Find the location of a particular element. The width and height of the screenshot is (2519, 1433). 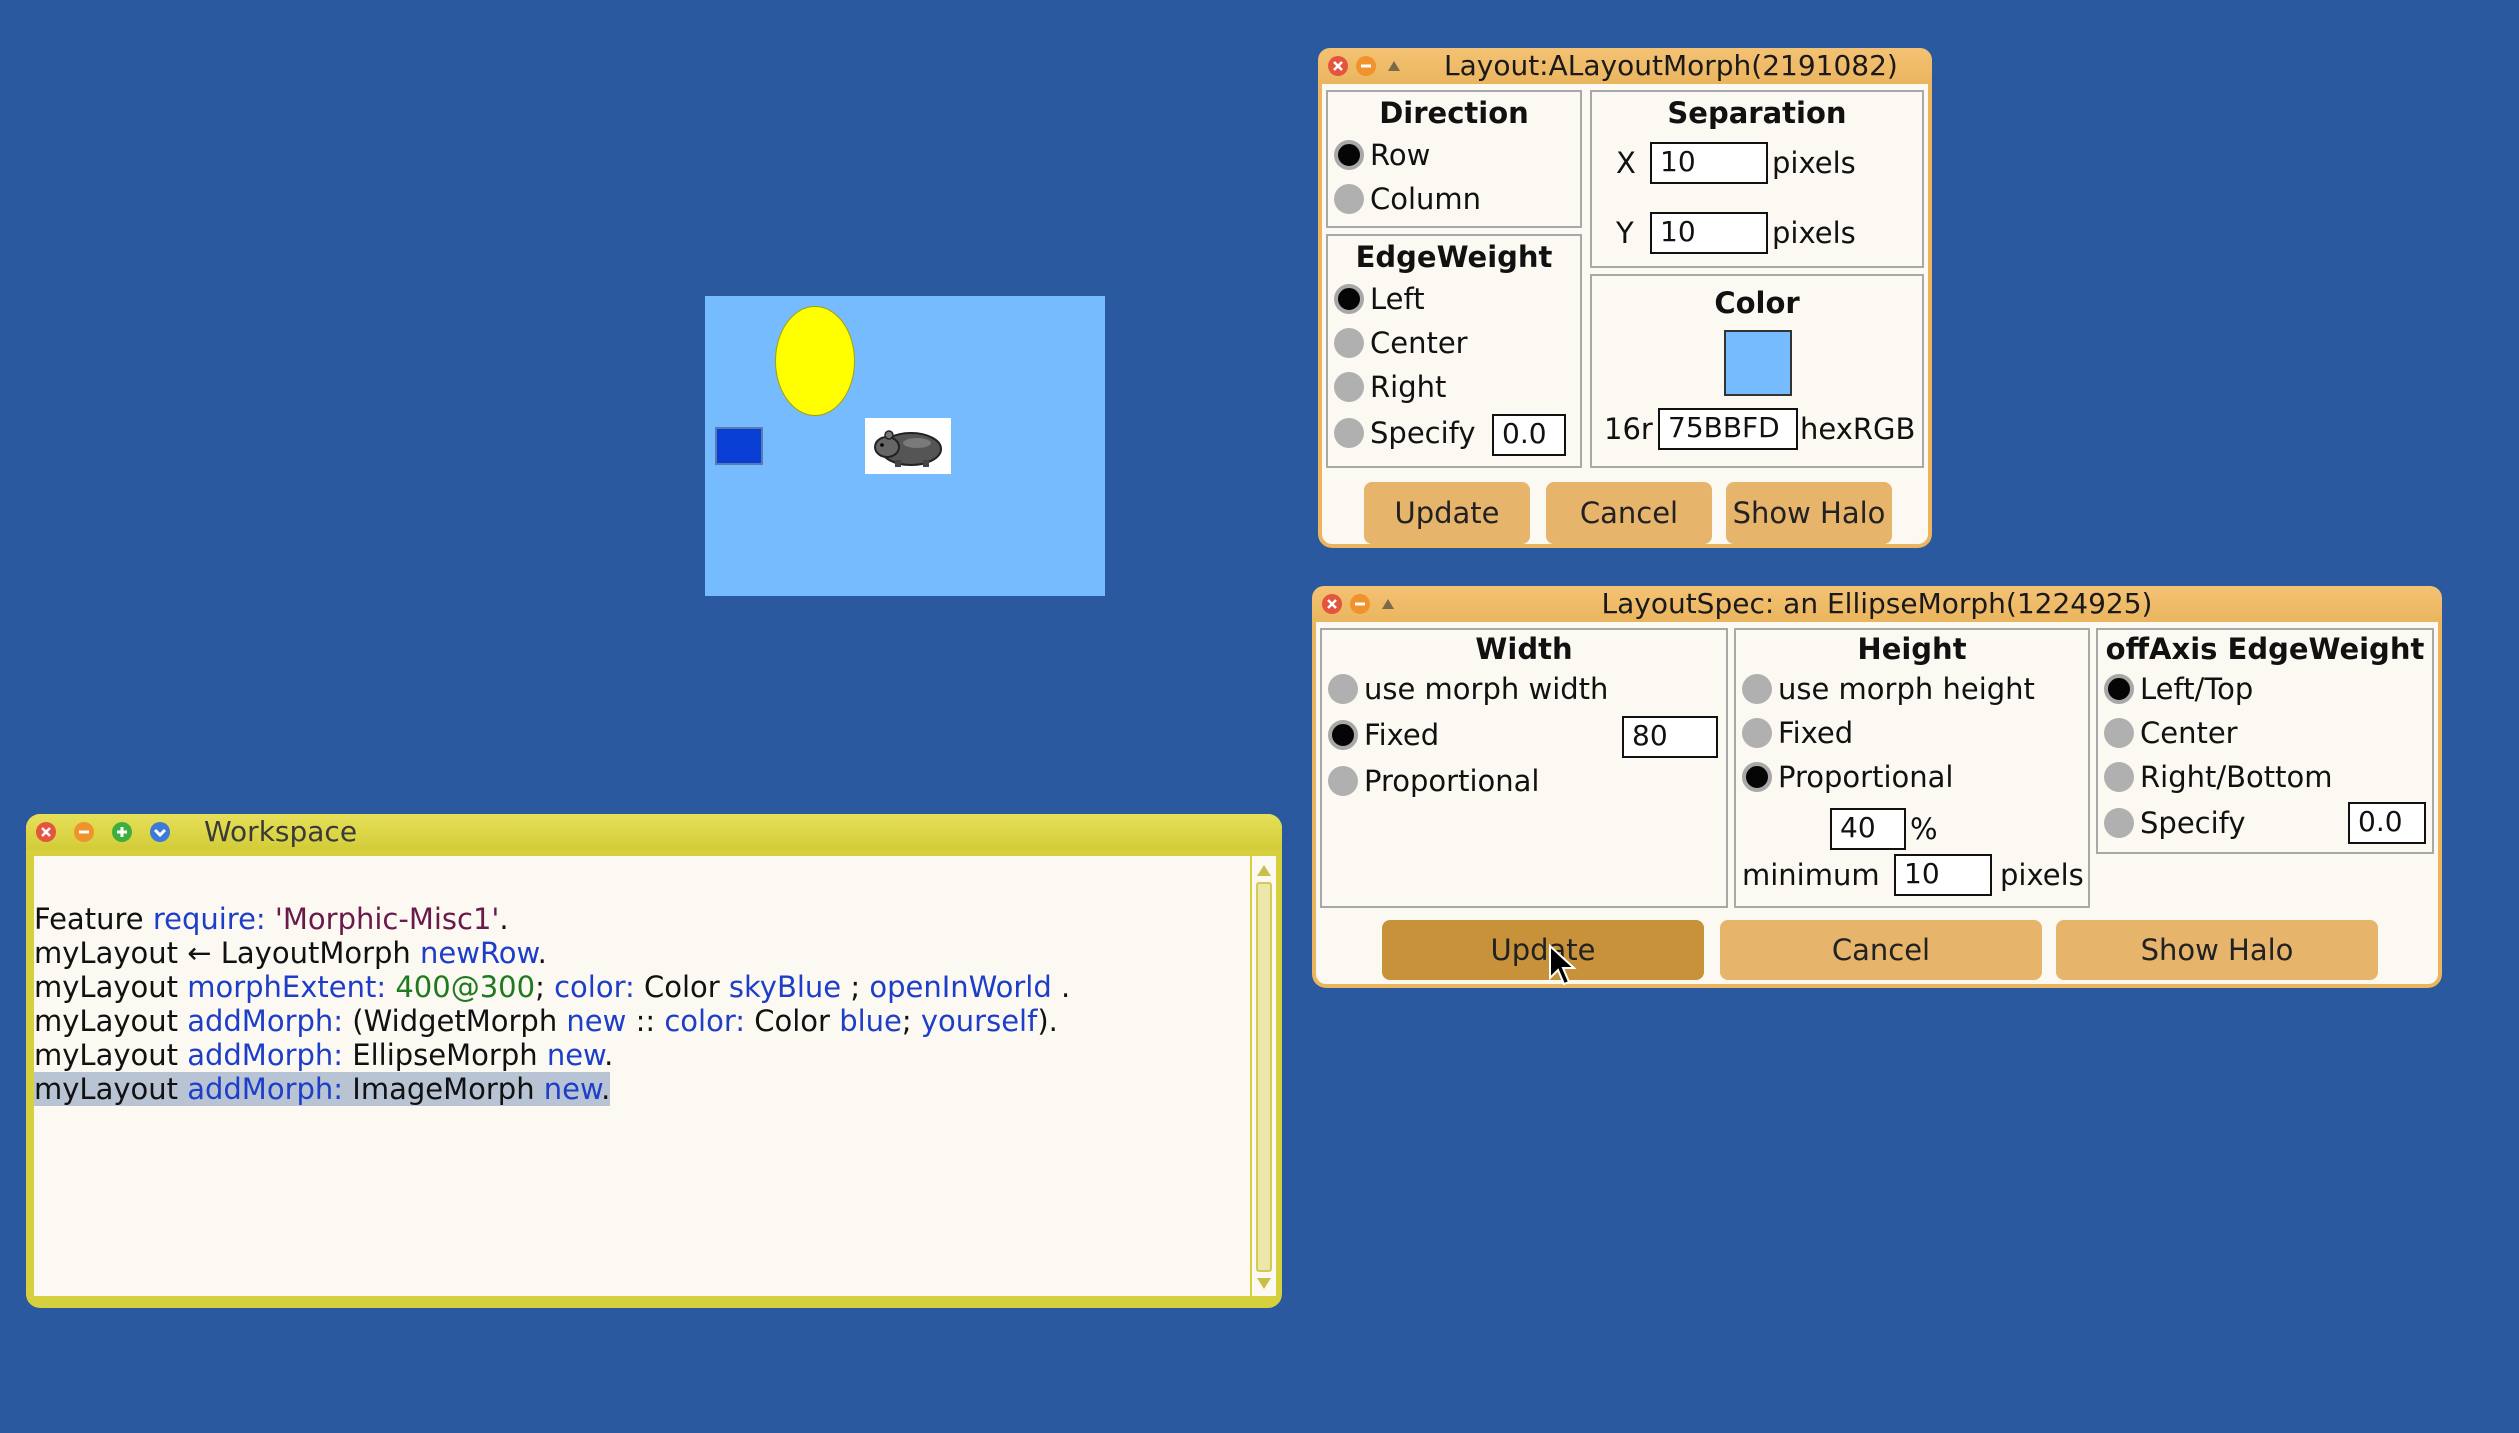

radio-left-top-label: Left/Top is located at coordinates (2197, 689).